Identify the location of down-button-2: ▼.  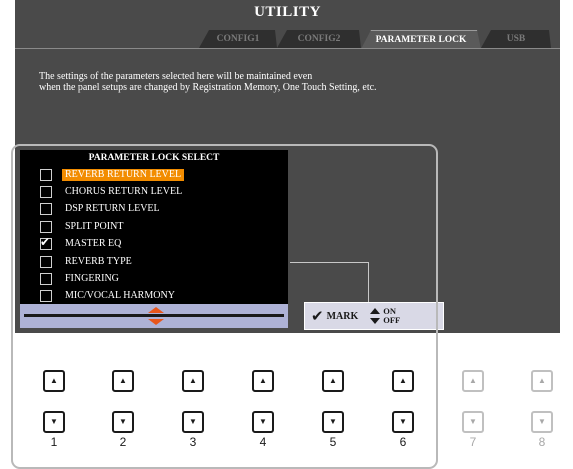
(123, 422).